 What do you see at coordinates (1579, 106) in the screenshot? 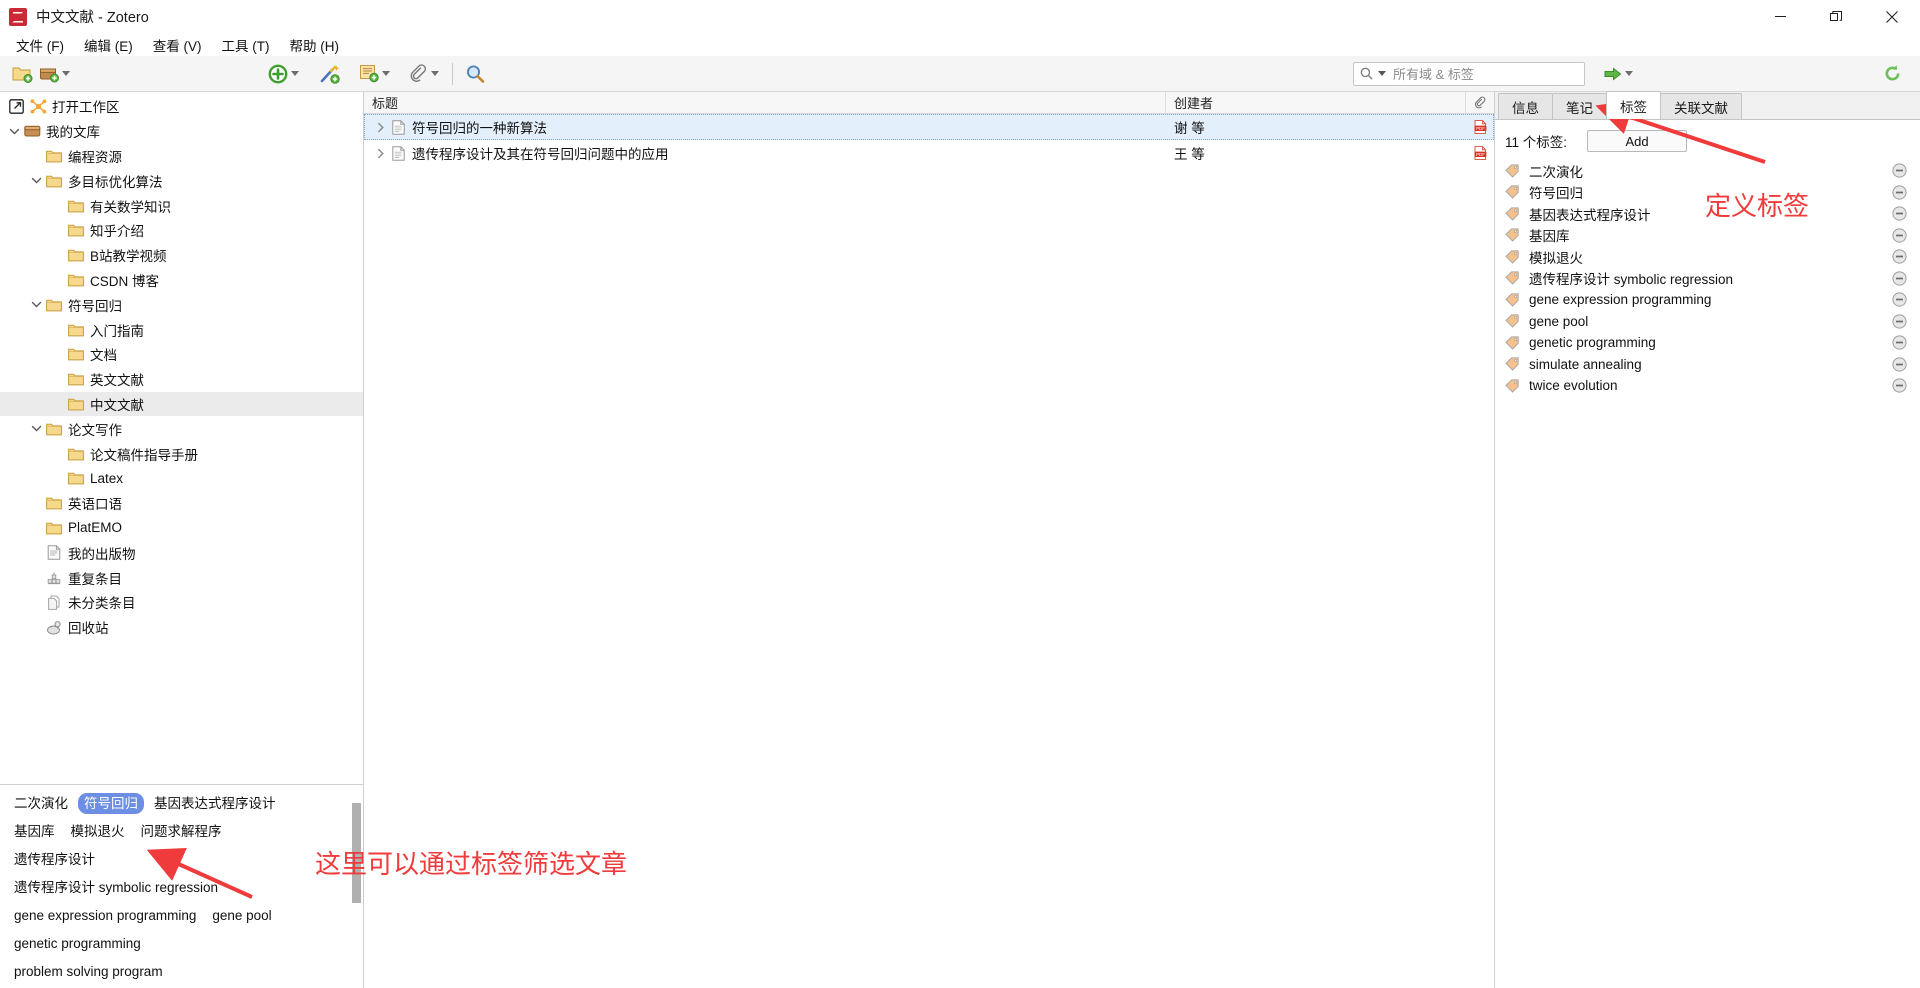
I see `tab-notes: 笔记` at bounding box center [1579, 106].